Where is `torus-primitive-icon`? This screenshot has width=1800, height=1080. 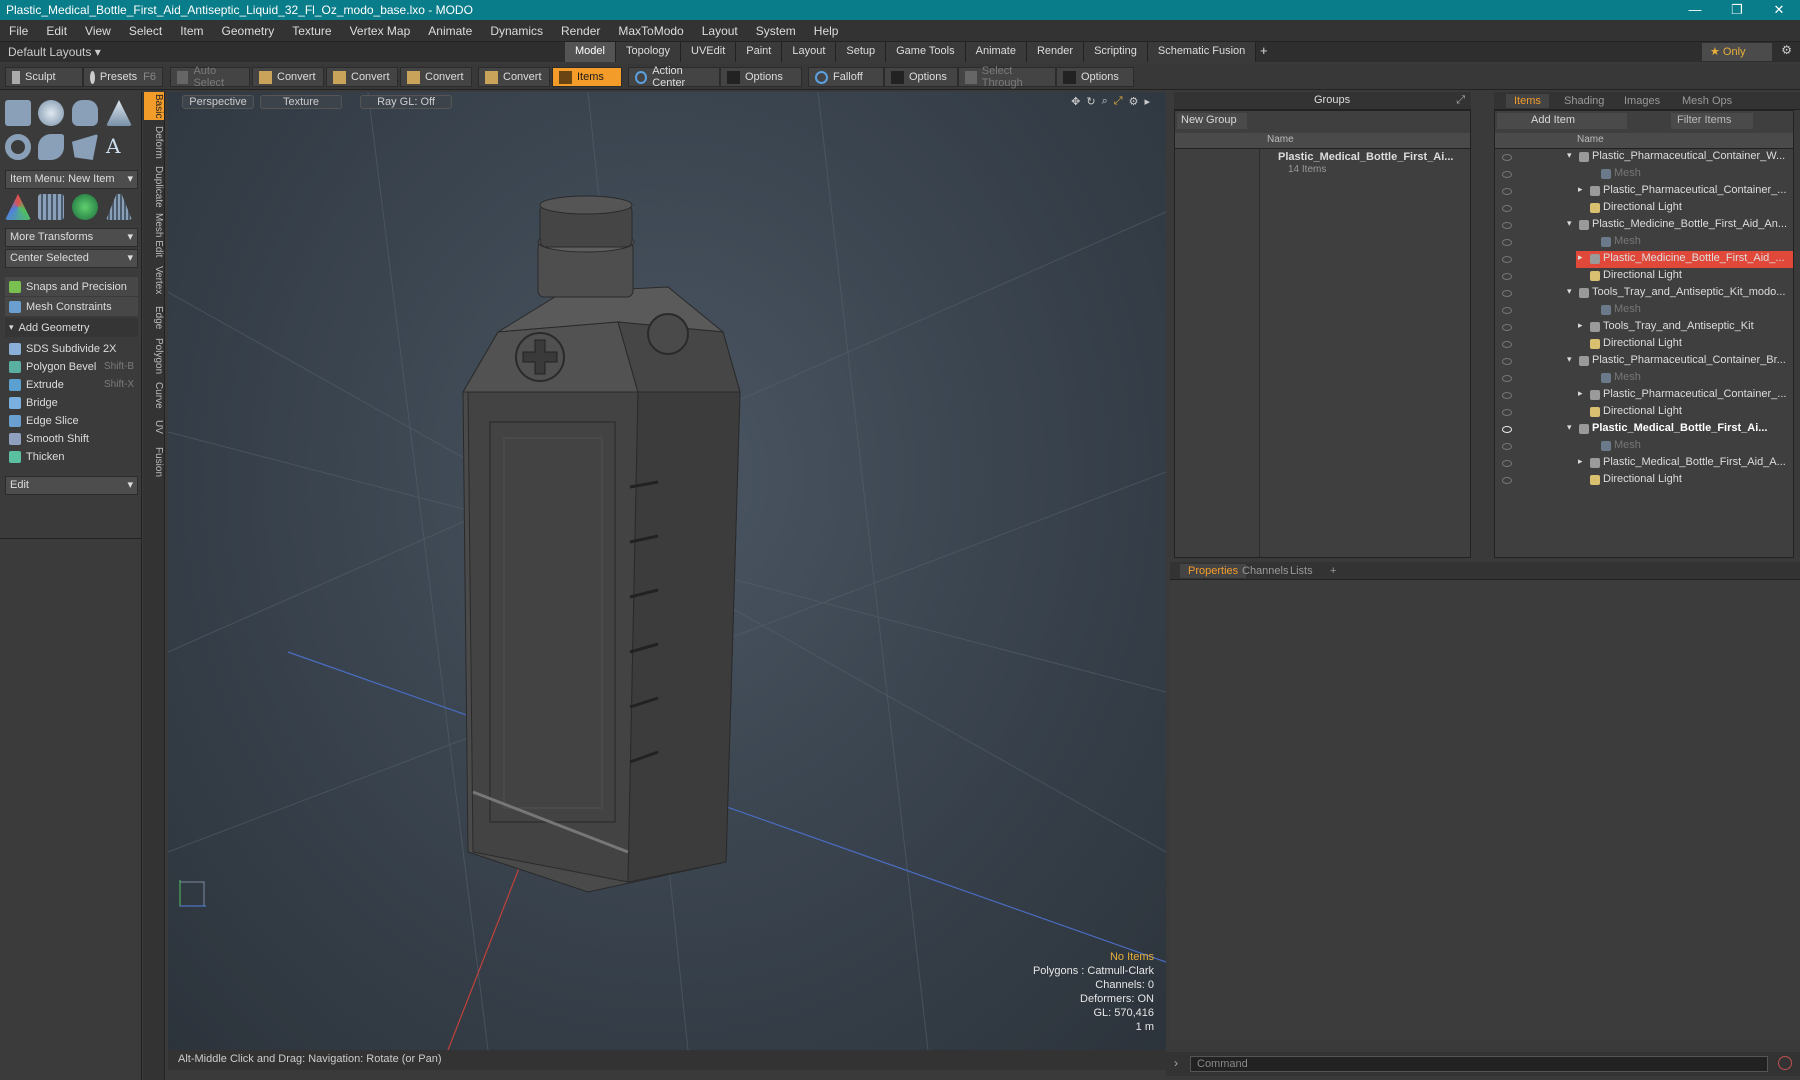 torus-primitive-icon is located at coordinates (18, 147).